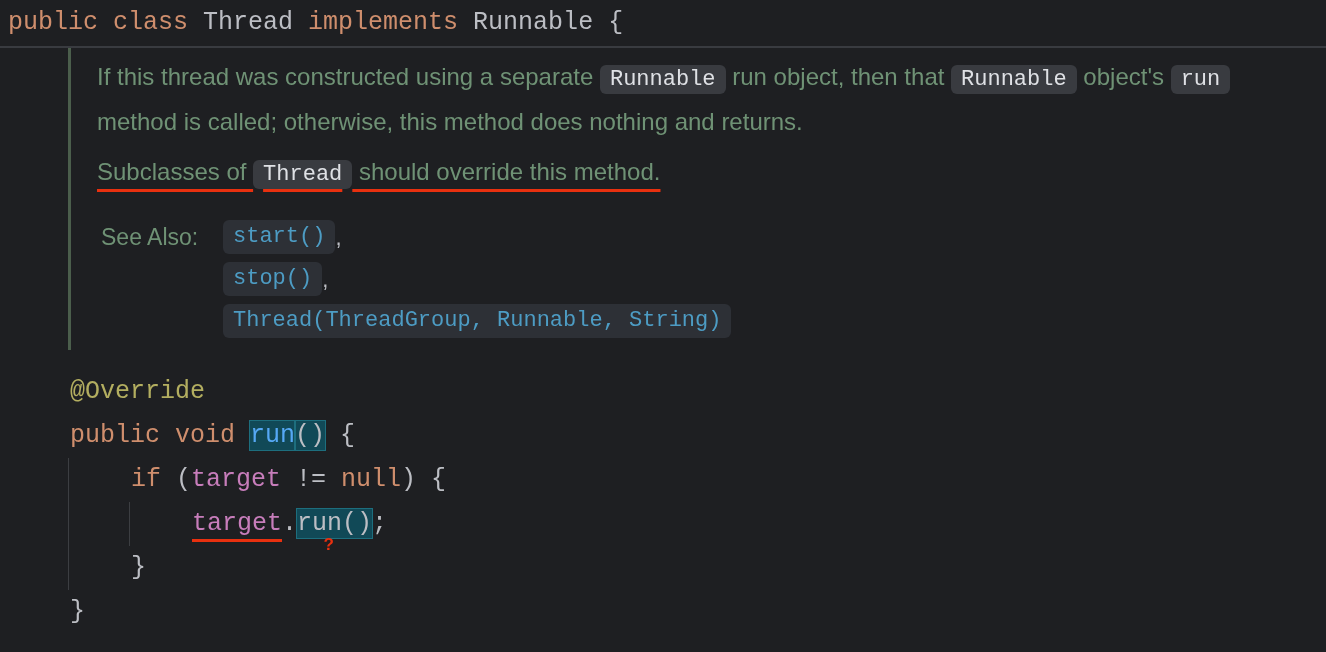 The width and height of the screenshot is (1326, 652). What do you see at coordinates (328, 544) in the screenshot?
I see `warning-mark: ?` at bounding box center [328, 544].